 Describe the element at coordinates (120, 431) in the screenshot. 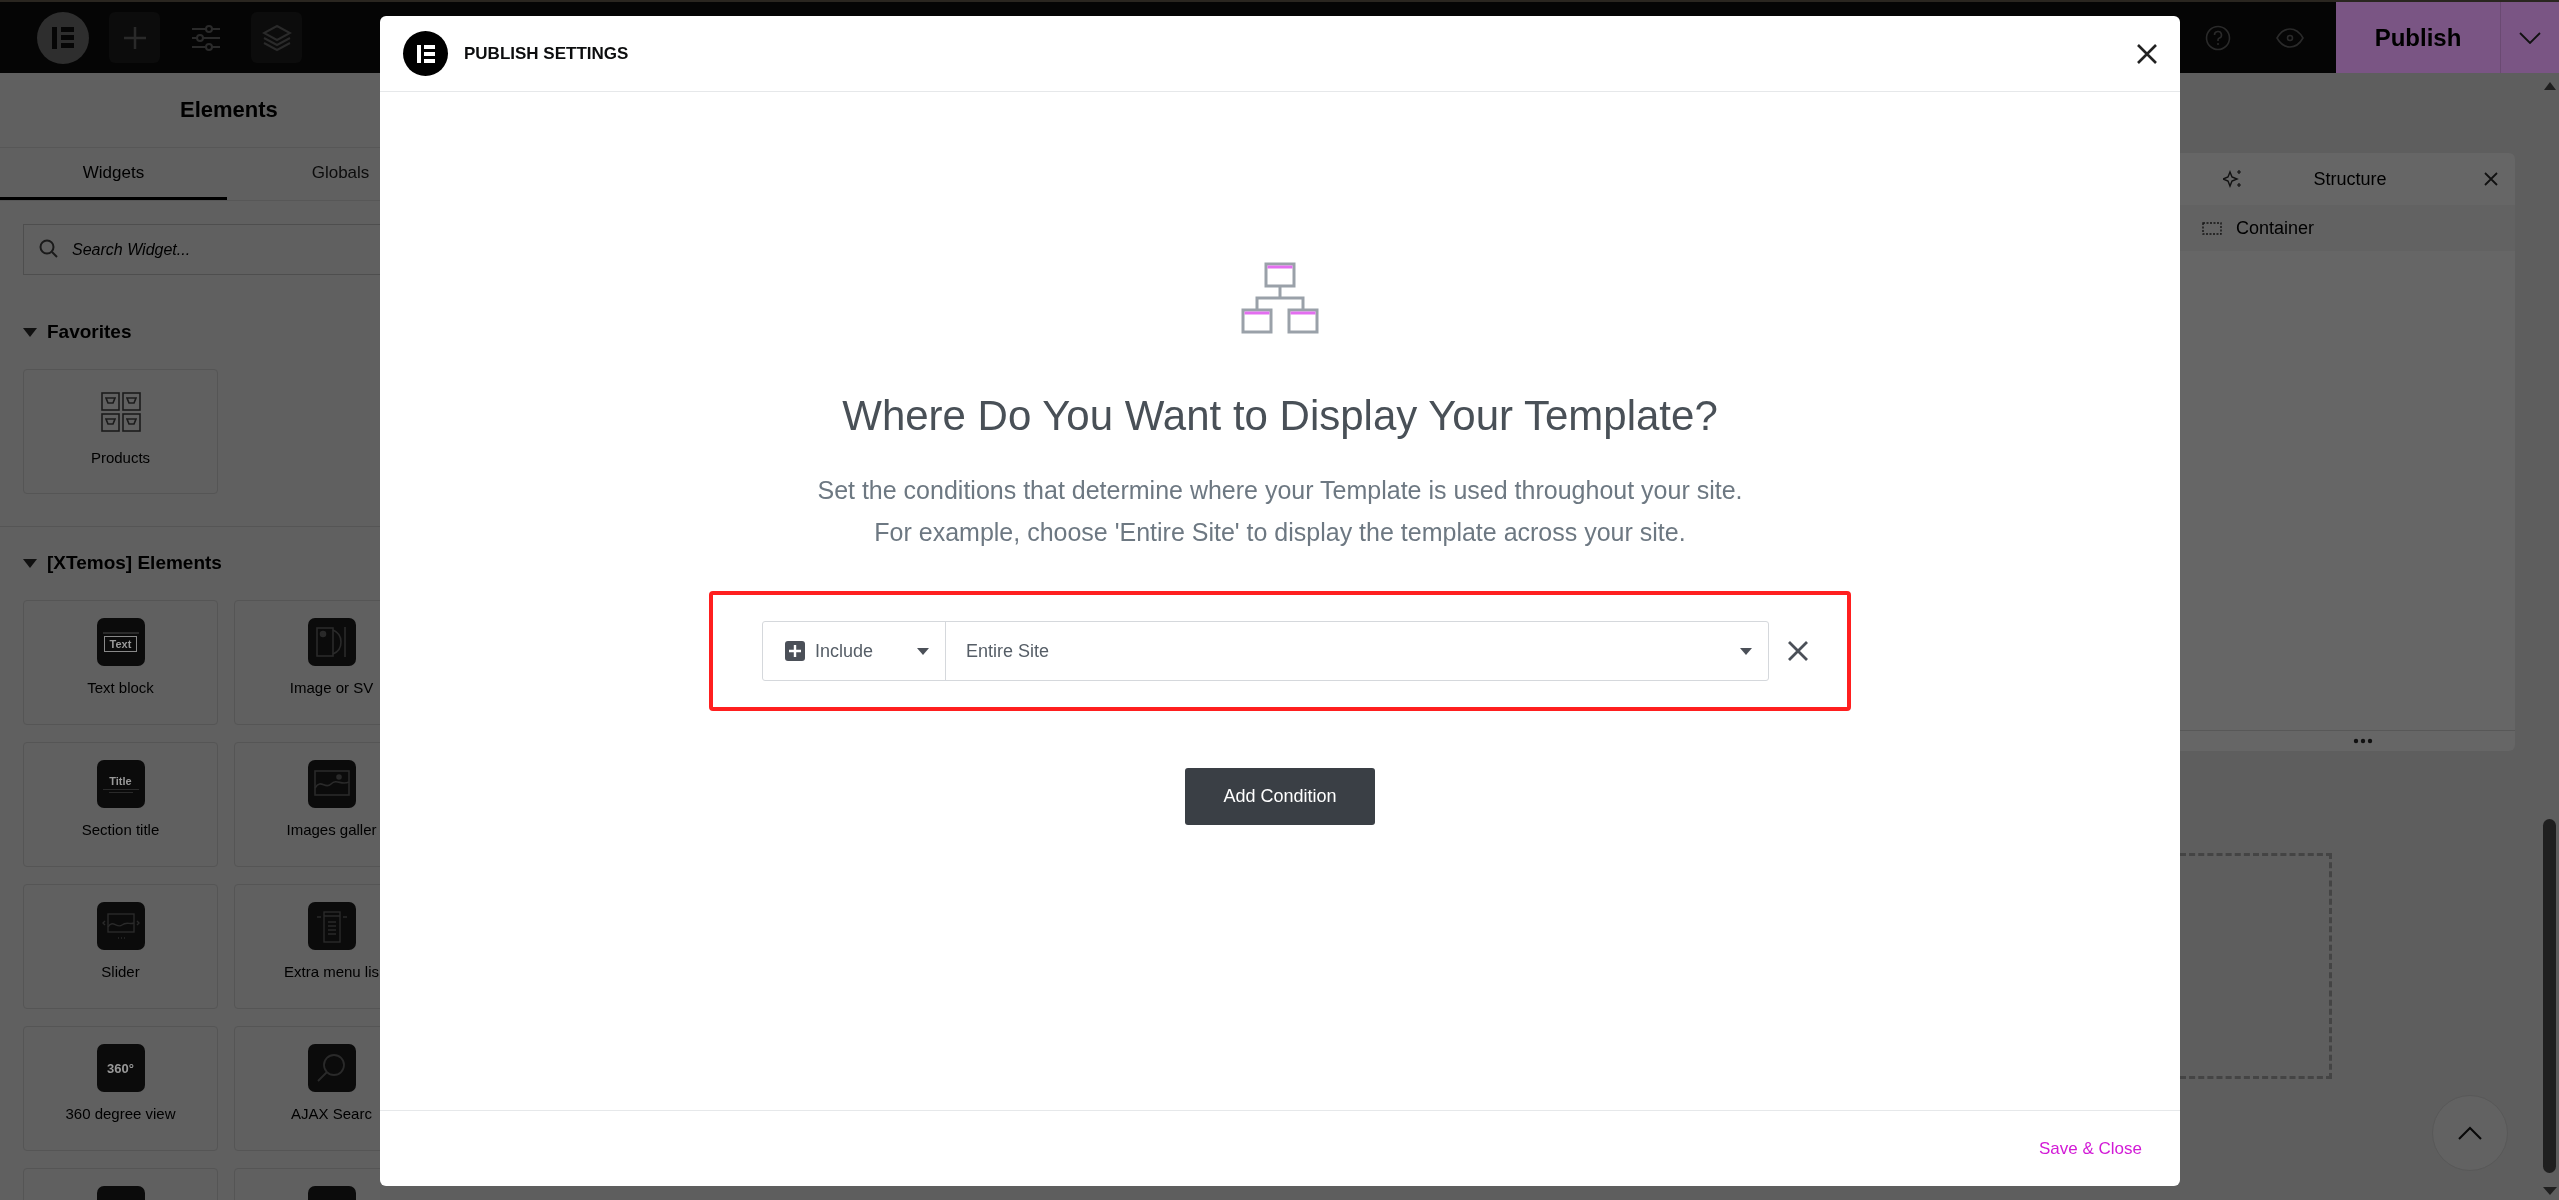

I see `widget-card: Products` at that location.